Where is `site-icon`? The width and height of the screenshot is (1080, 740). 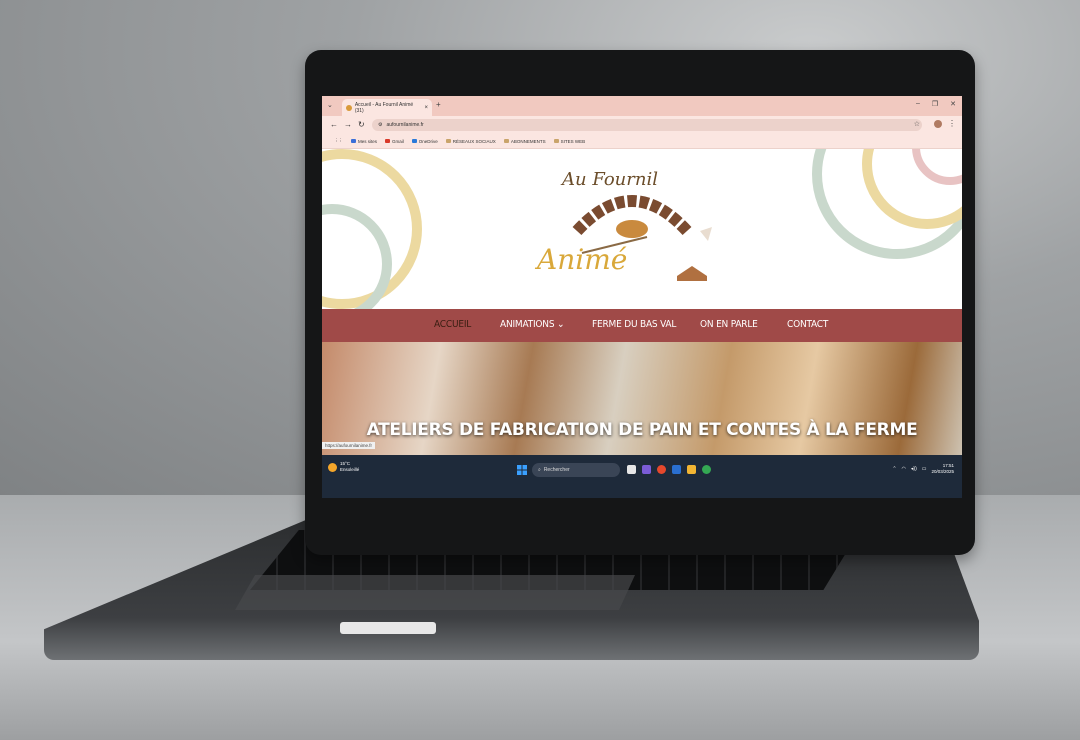
site-icon is located at coordinates (353, 141).